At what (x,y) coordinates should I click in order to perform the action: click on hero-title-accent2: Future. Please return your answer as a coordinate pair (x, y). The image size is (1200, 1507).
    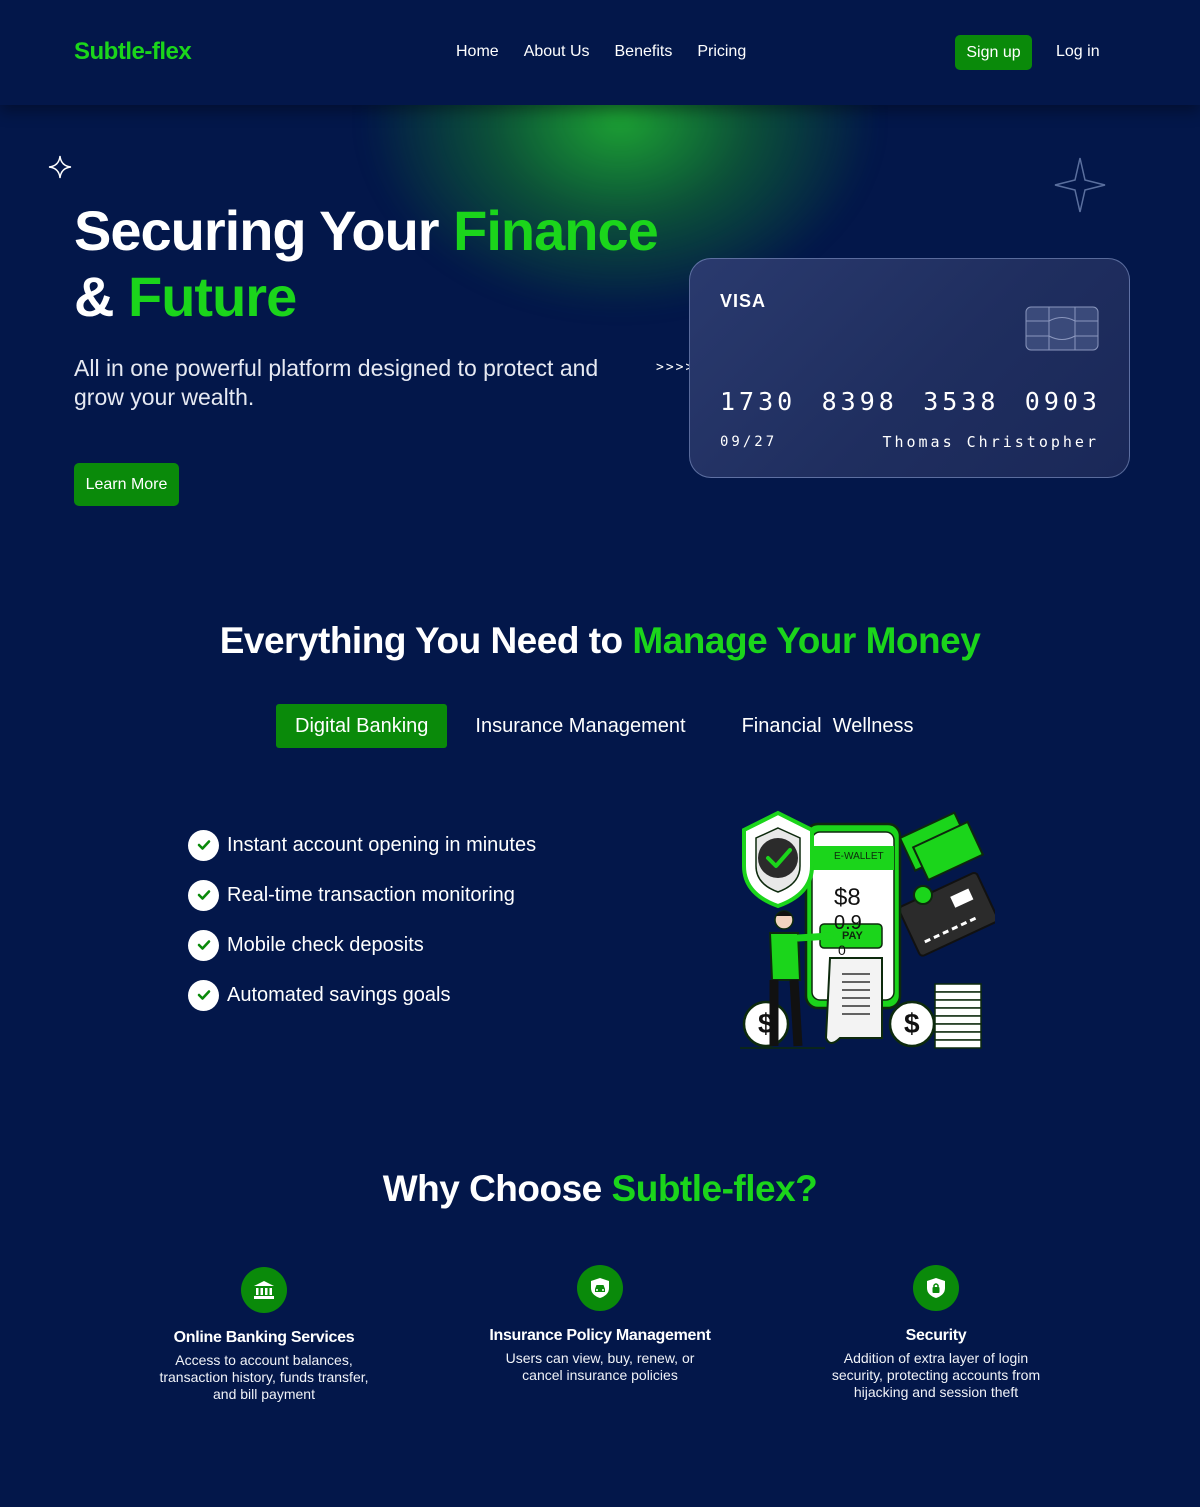
    Looking at the image, I should click on (212, 296).